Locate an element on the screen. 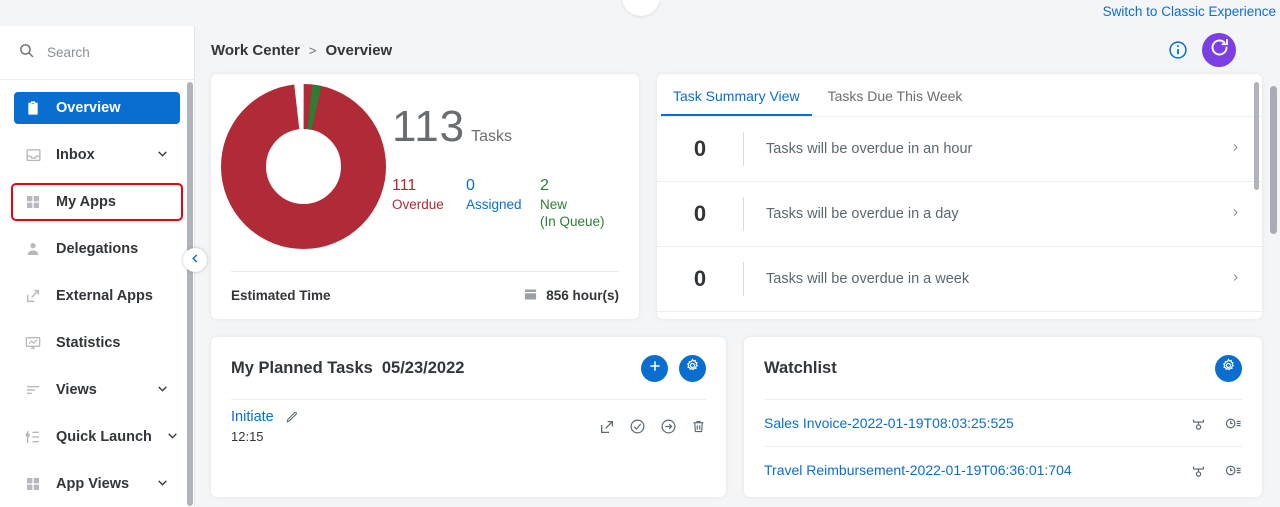 The width and height of the screenshot is (1280, 507). sidebar-item-label: Statistics is located at coordinates (88, 343).